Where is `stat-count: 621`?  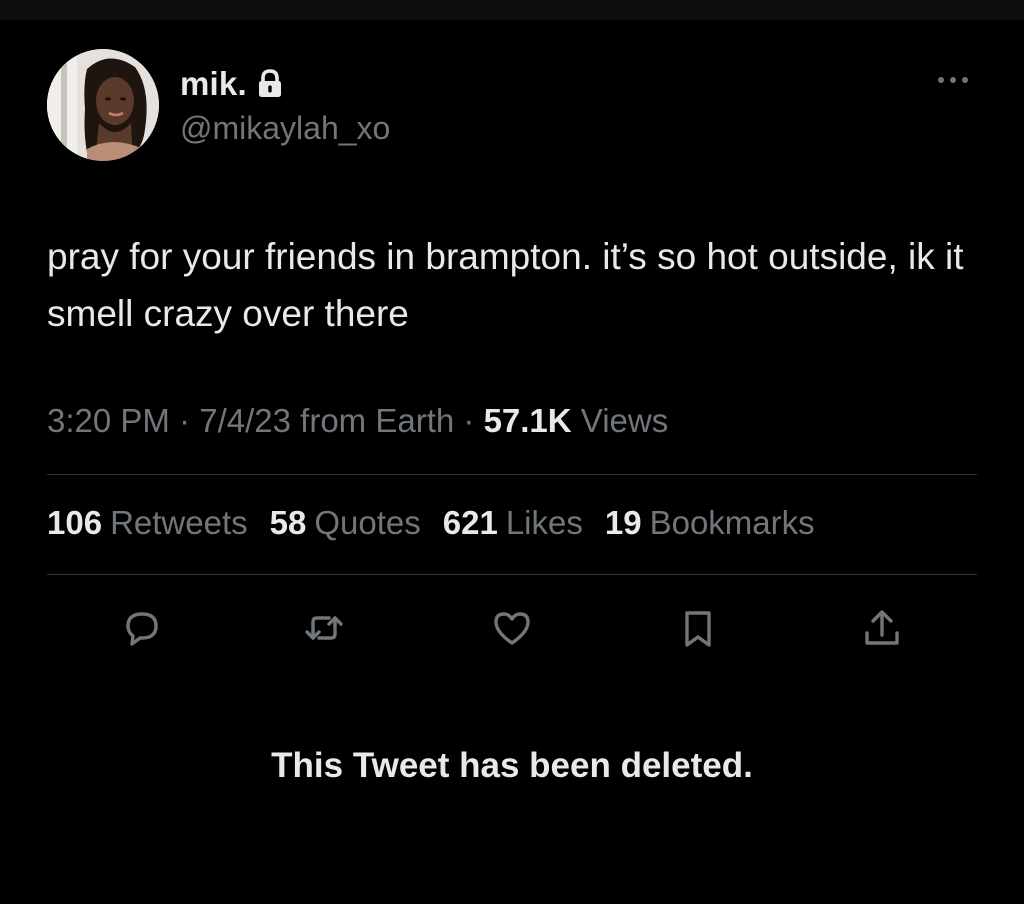
stat-count: 621 is located at coordinates (470, 522).